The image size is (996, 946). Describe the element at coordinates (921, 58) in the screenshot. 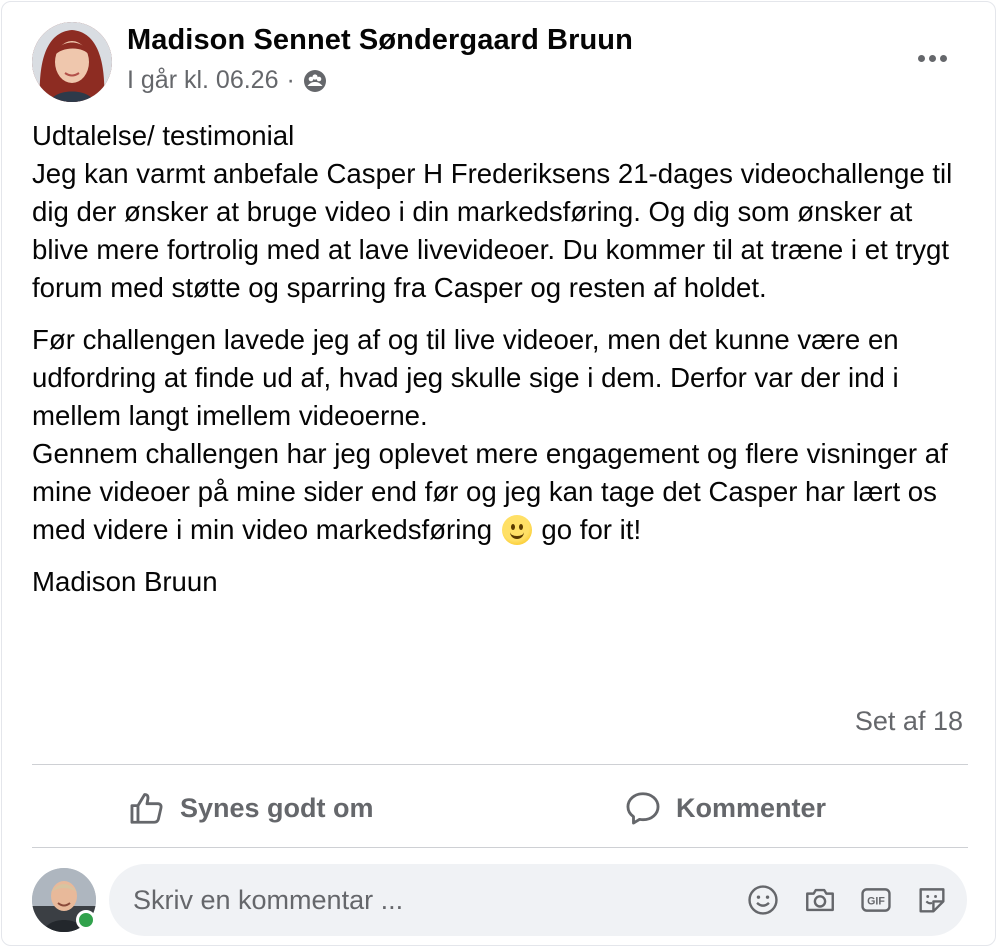

I see `more-options-icon` at that location.